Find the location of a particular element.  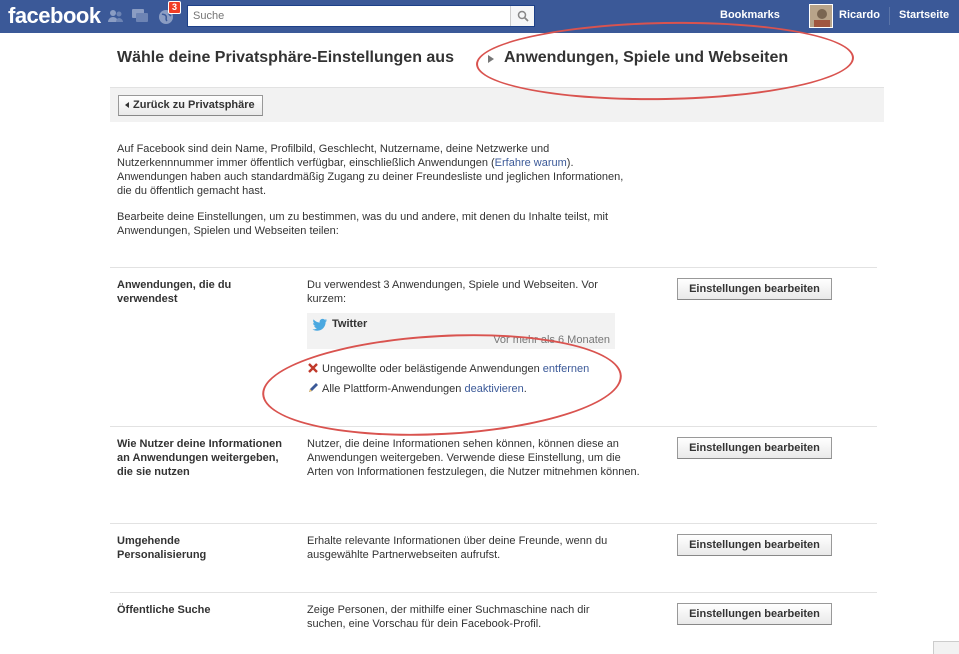

back-to-privacy-button: Zurück zu Privatsphäre is located at coordinates (190, 105).